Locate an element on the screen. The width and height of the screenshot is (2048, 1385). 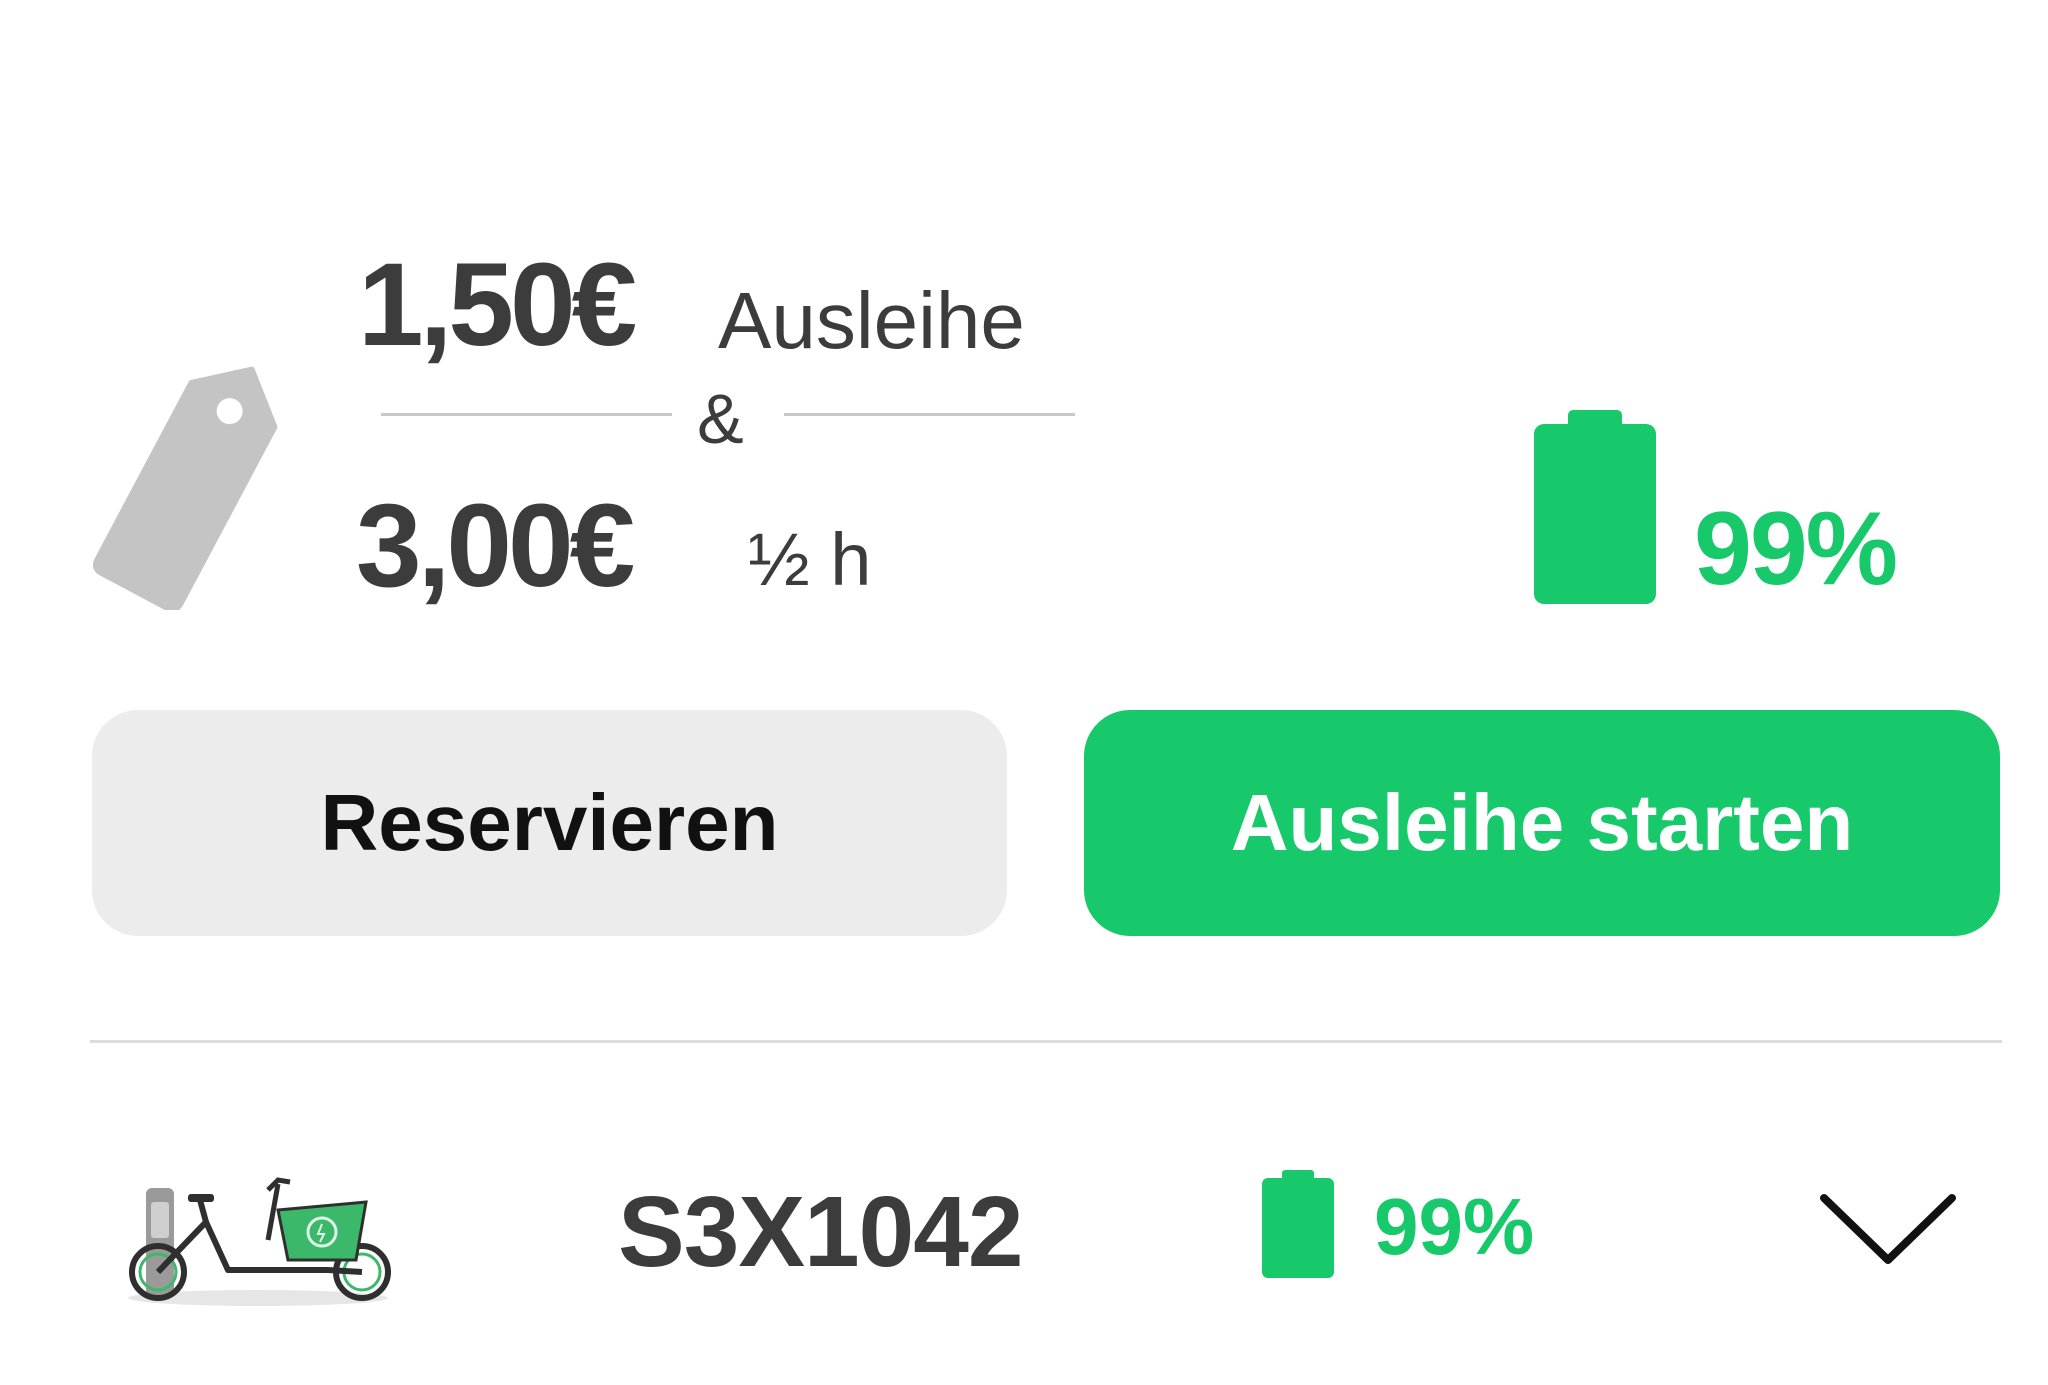
bike-id: S3X1042 is located at coordinates (820, 1232).